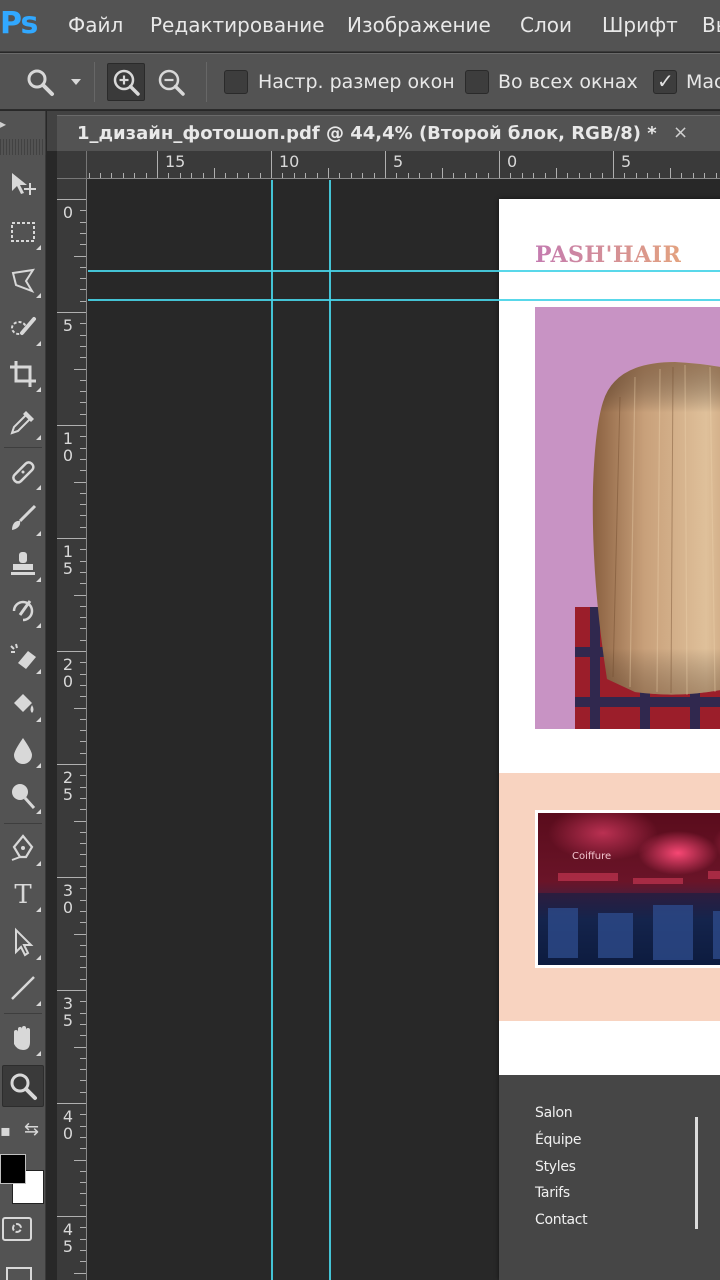 The width and height of the screenshot is (720, 1280). What do you see at coordinates (23, 656) in the screenshot?
I see `eraser-tool-icon` at bounding box center [23, 656].